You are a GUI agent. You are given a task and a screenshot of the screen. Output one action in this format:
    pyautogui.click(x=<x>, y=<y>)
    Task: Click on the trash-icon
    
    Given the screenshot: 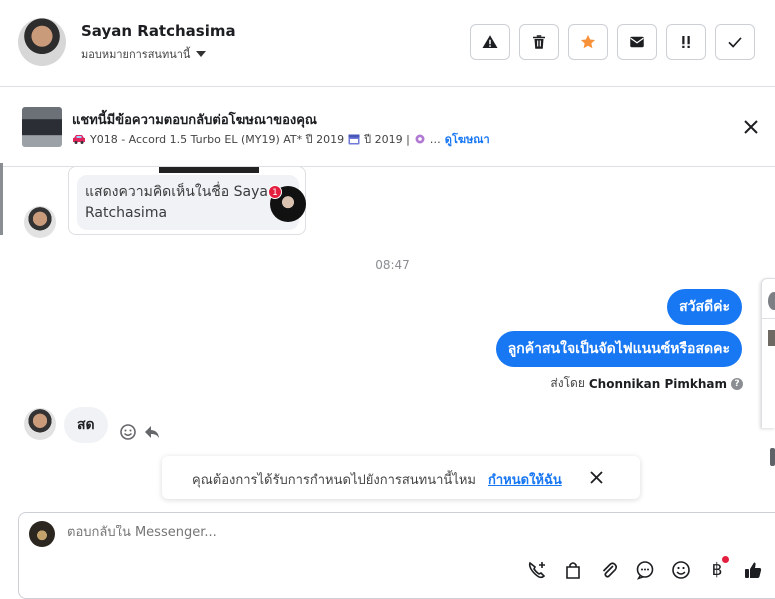 What is the action you would take?
    pyautogui.click(x=539, y=42)
    